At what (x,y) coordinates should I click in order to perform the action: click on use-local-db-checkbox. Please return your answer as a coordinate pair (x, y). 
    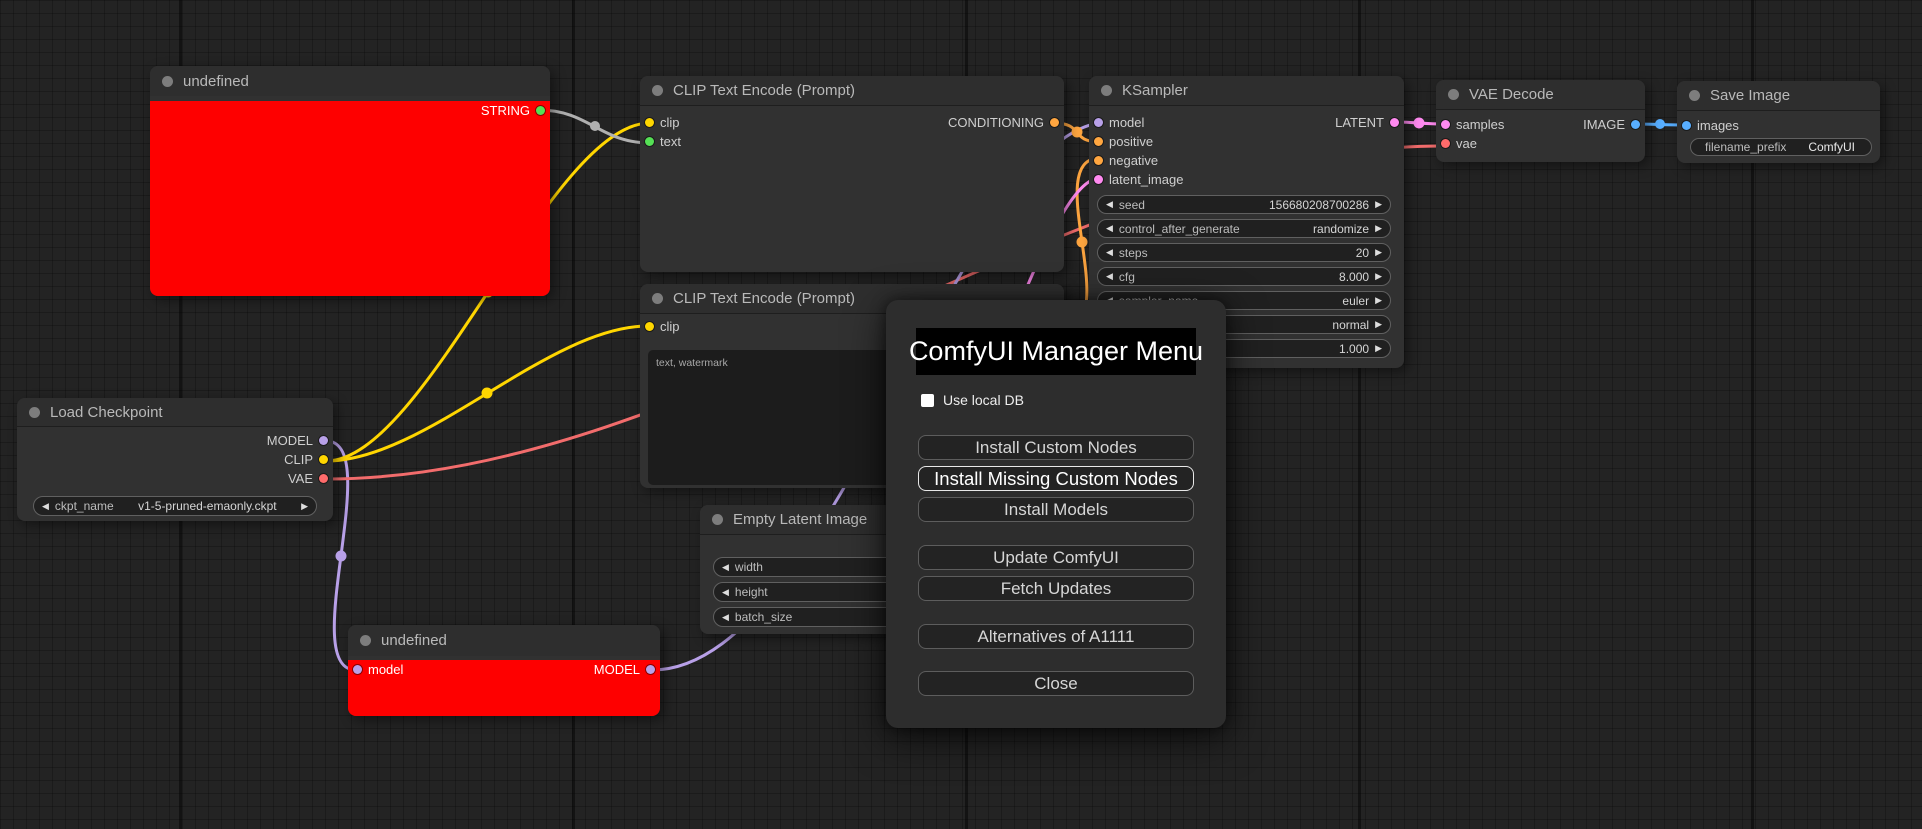
    Looking at the image, I should click on (927, 400).